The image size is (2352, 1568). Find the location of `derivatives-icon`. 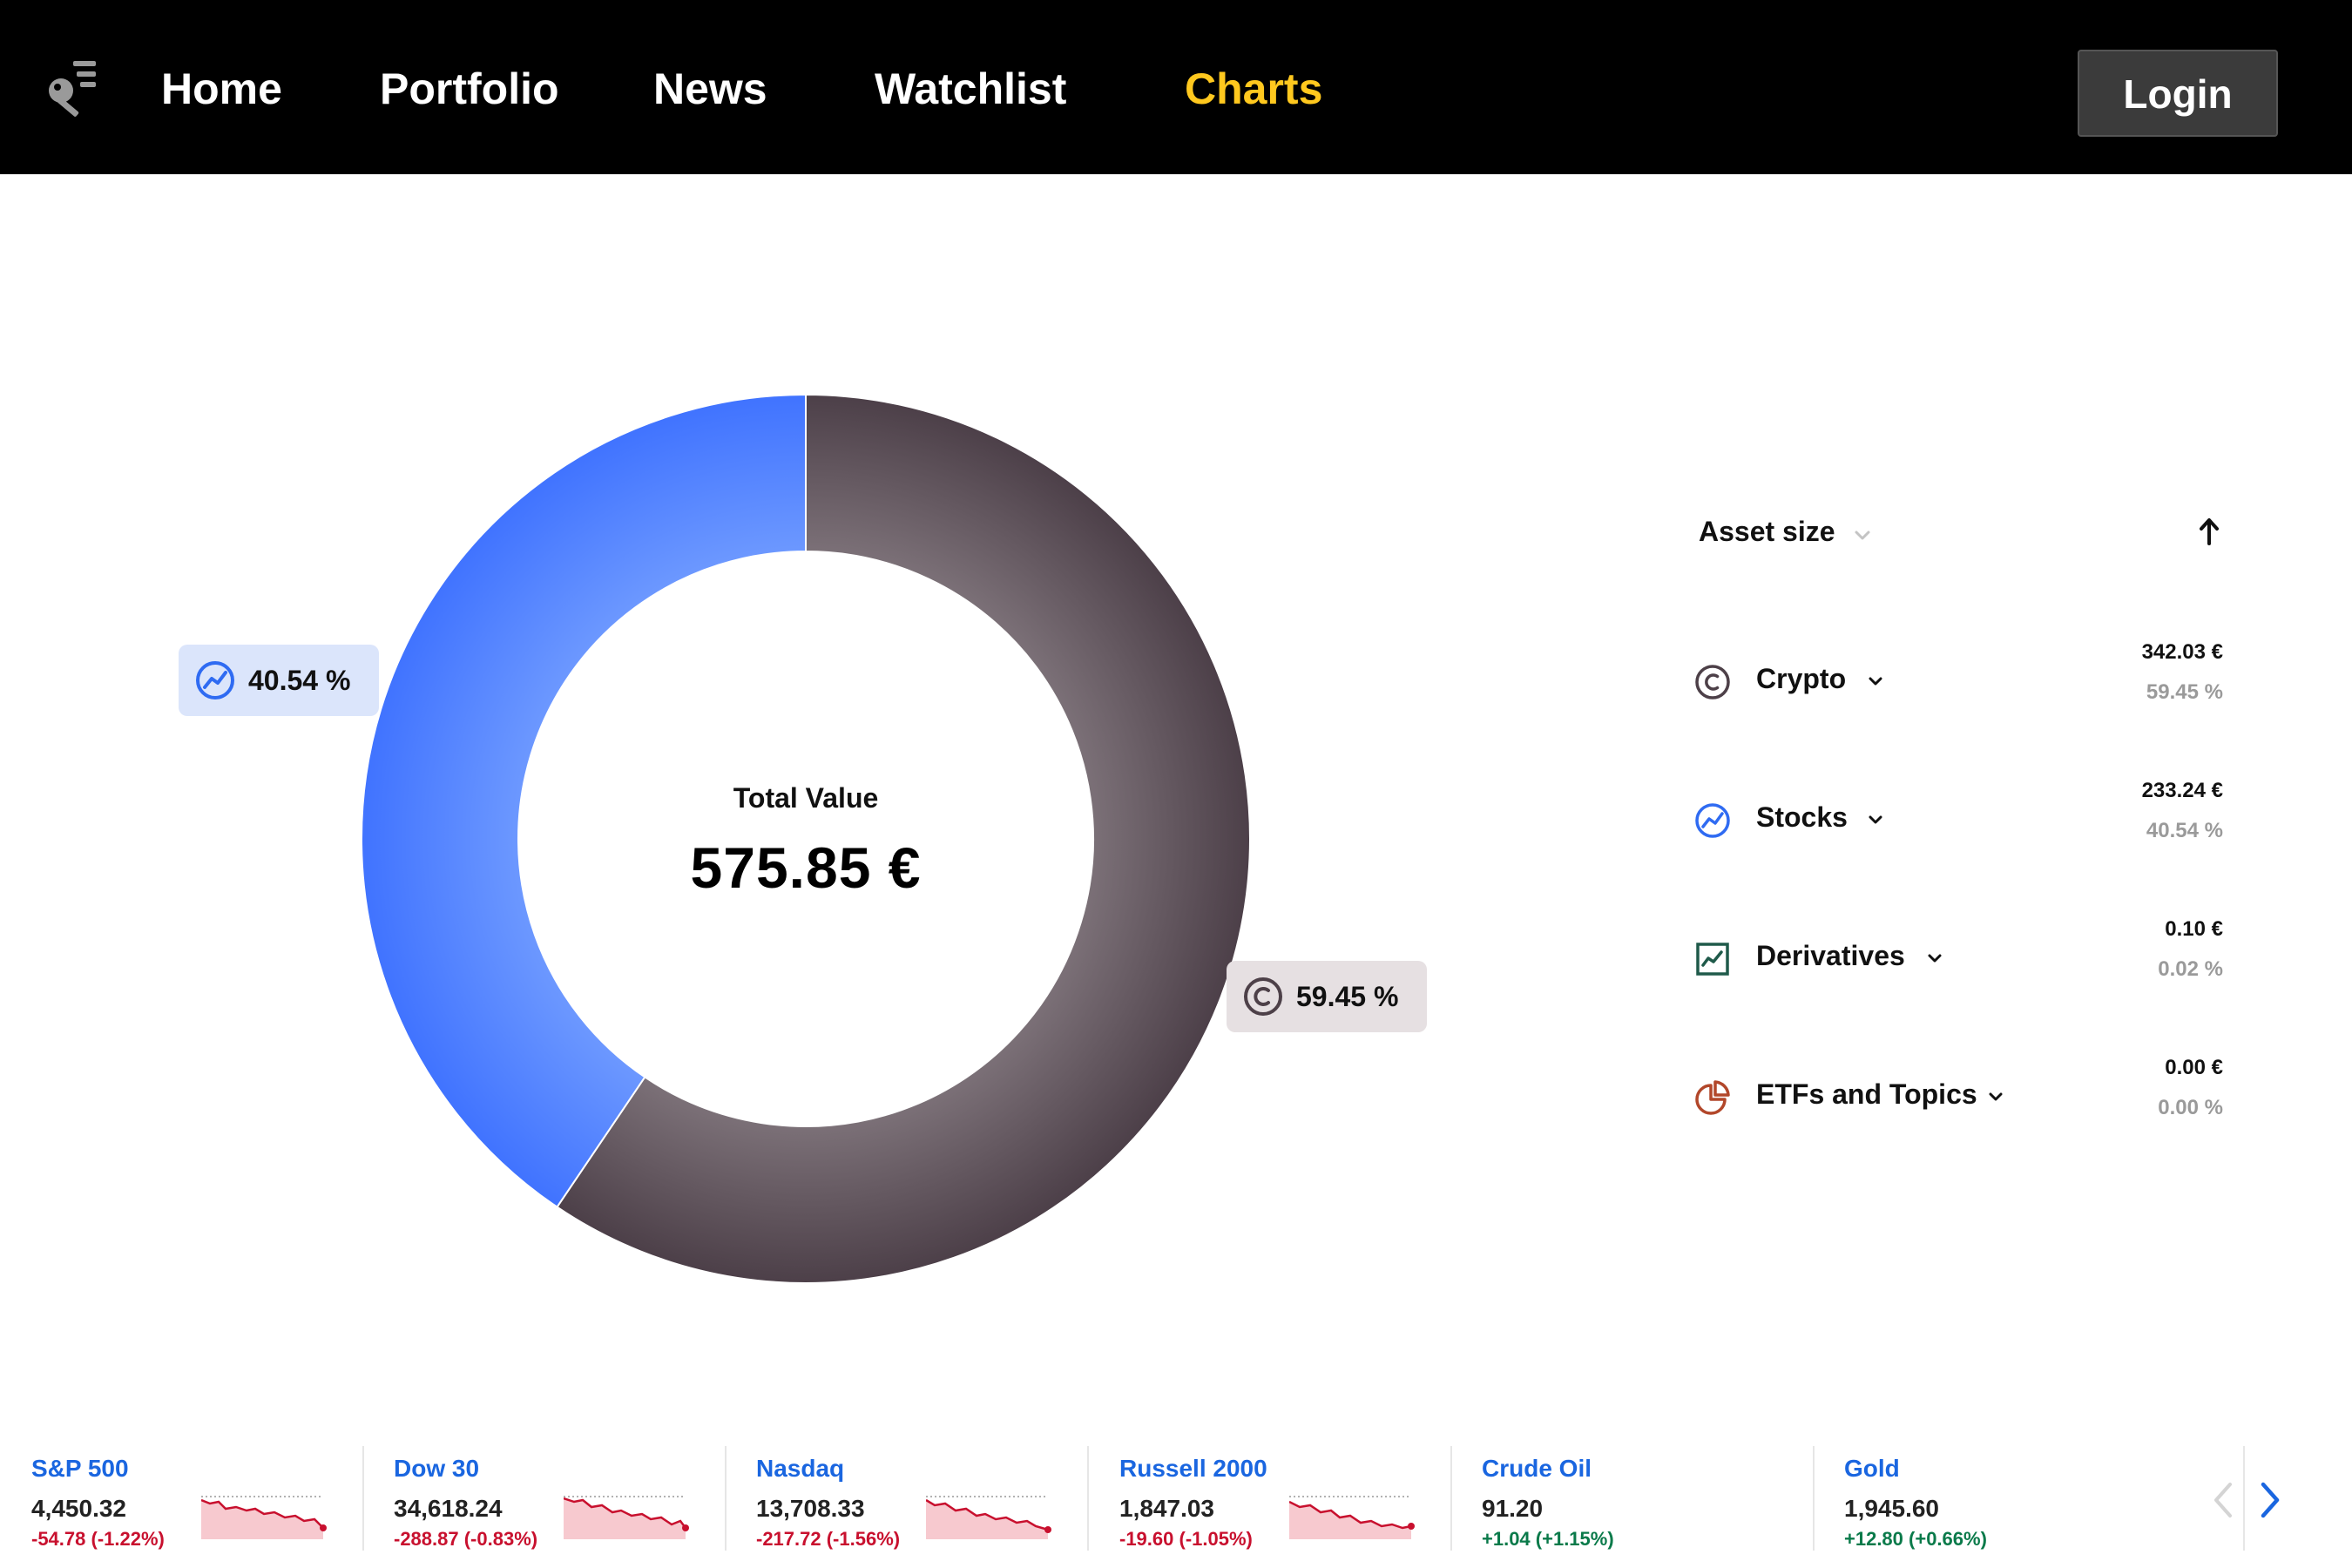

derivatives-icon is located at coordinates (1713, 959).